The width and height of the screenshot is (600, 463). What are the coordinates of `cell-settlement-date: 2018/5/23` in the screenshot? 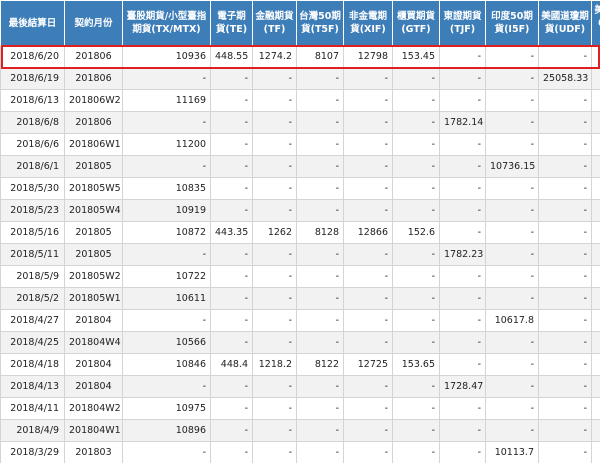 It's located at (32, 210).